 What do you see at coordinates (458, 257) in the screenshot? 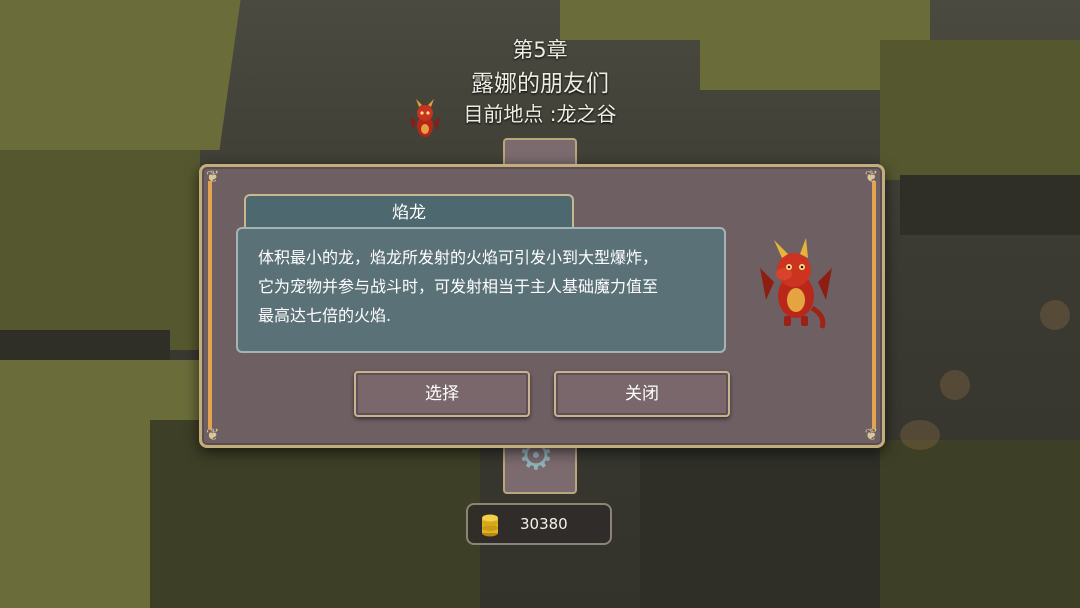
I see `description-line: 体积最小的龙，焰龙所发射的火焰可引发小到大型爆炸，` at bounding box center [458, 257].